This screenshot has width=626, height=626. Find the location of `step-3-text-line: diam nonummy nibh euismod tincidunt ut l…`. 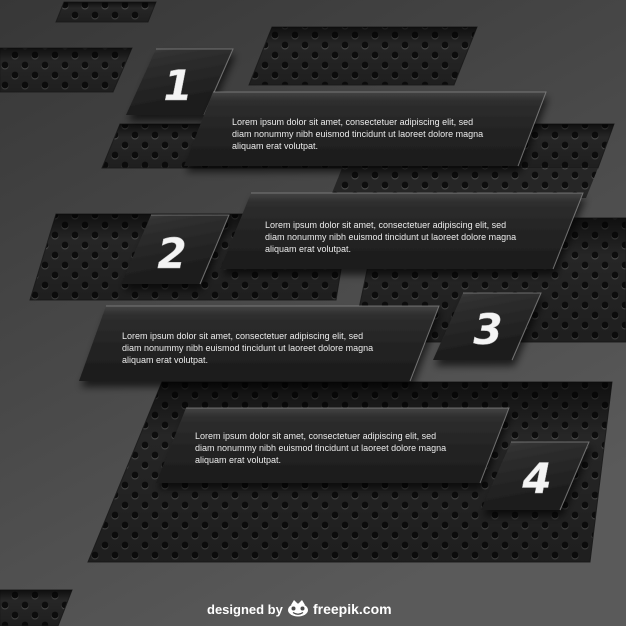

step-3-text-line: diam nonummy nibh euismod tincidunt ut l… is located at coordinates (247, 348).